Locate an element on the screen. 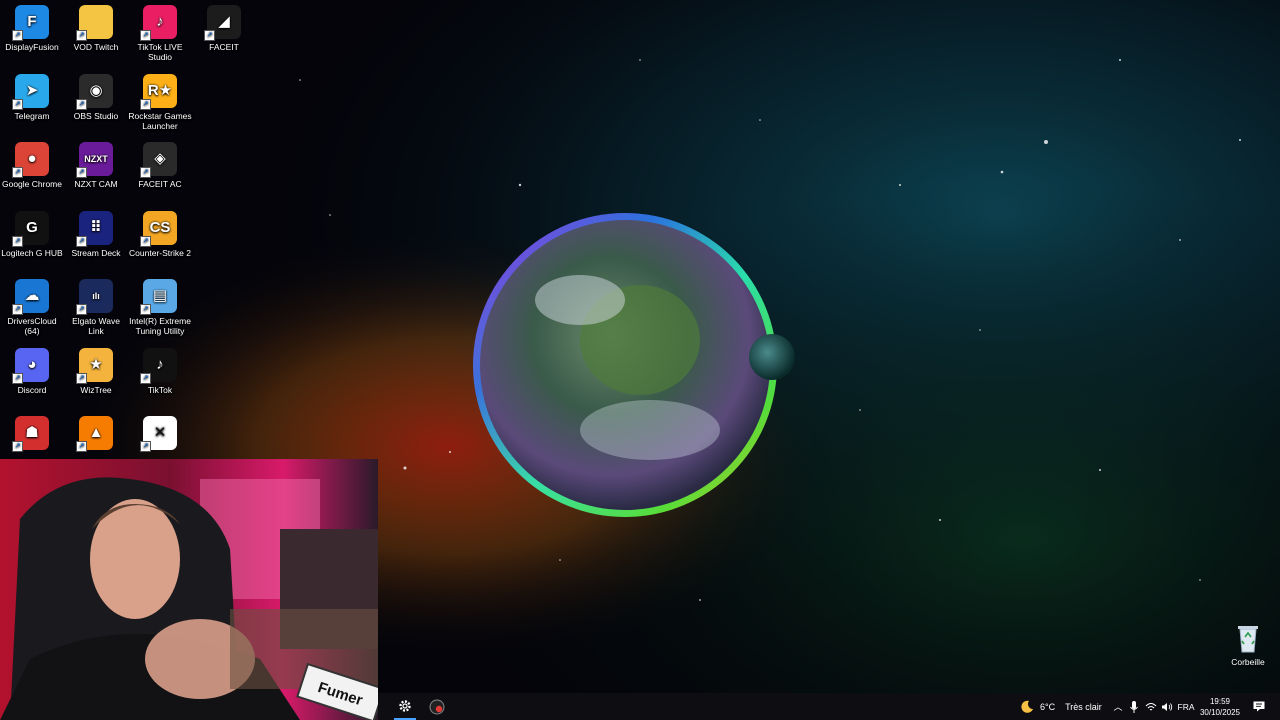 The width and height of the screenshot is (1280, 720). logitech-ghub-icon: G ↗ is located at coordinates (30, 229).